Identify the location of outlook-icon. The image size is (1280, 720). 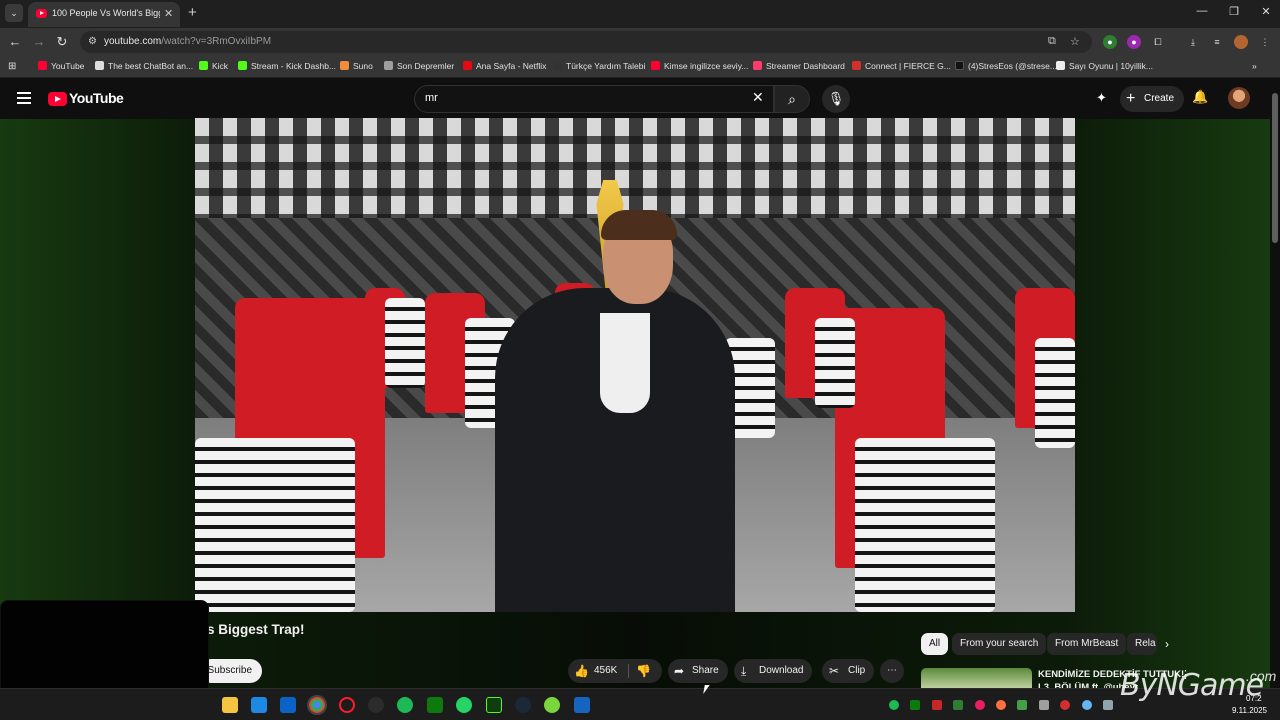
(288, 705).